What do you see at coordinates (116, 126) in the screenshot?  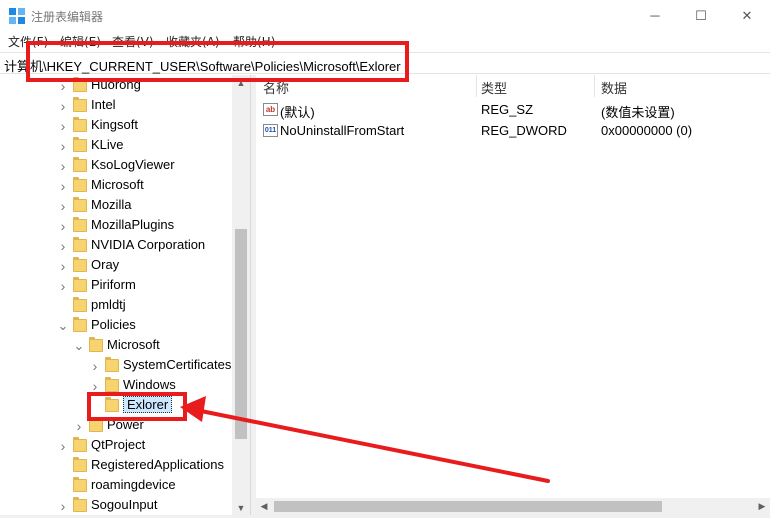 I see `tree-item-kingsoft: › Kingsoft` at bounding box center [116, 126].